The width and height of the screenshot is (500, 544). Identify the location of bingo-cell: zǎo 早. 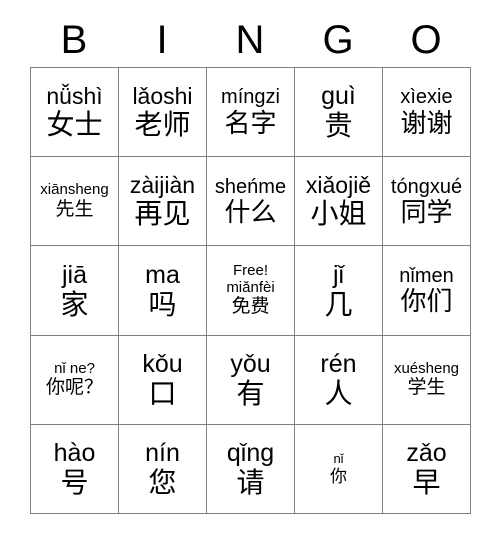
(427, 469).